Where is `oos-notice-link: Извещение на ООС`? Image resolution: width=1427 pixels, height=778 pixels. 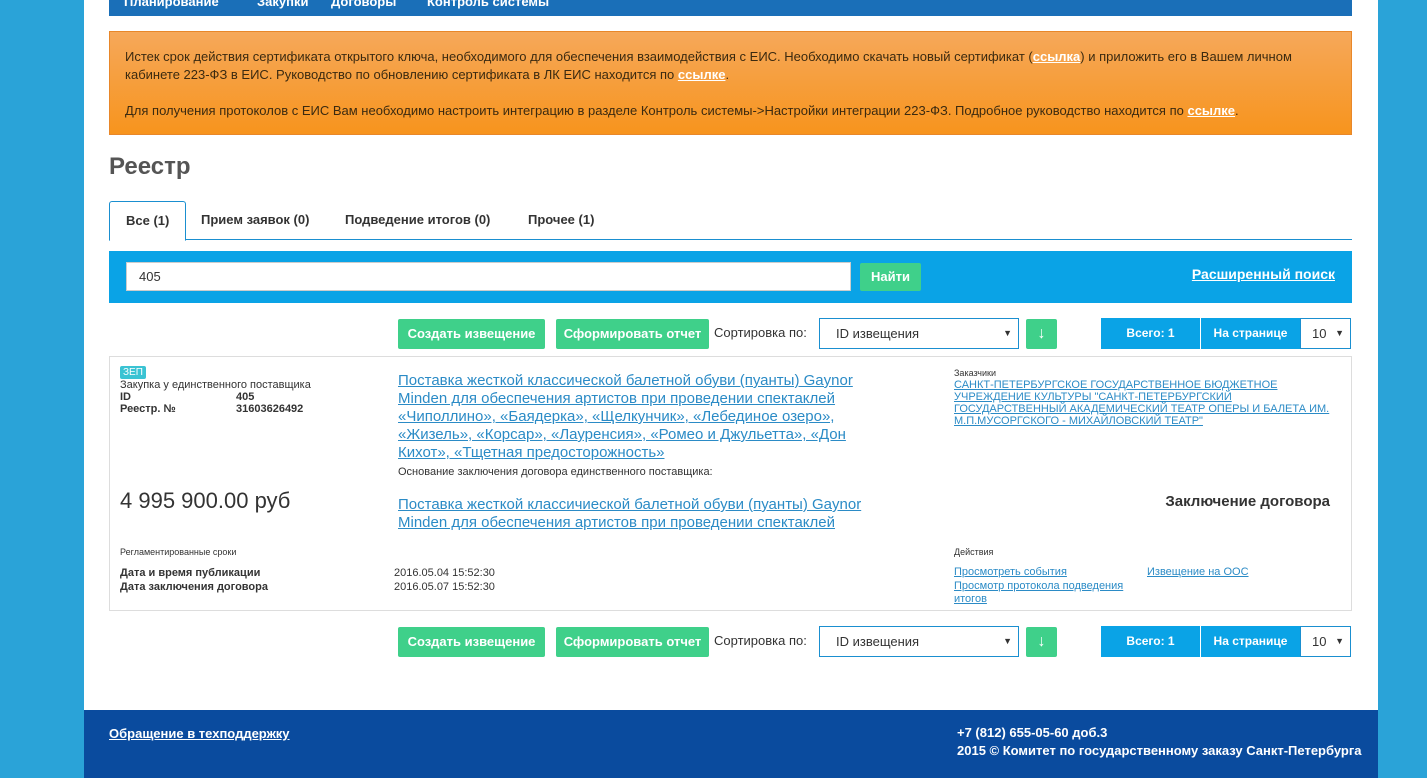
oos-notice-link: Извещение на ООС is located at coordinates (1198, 572).